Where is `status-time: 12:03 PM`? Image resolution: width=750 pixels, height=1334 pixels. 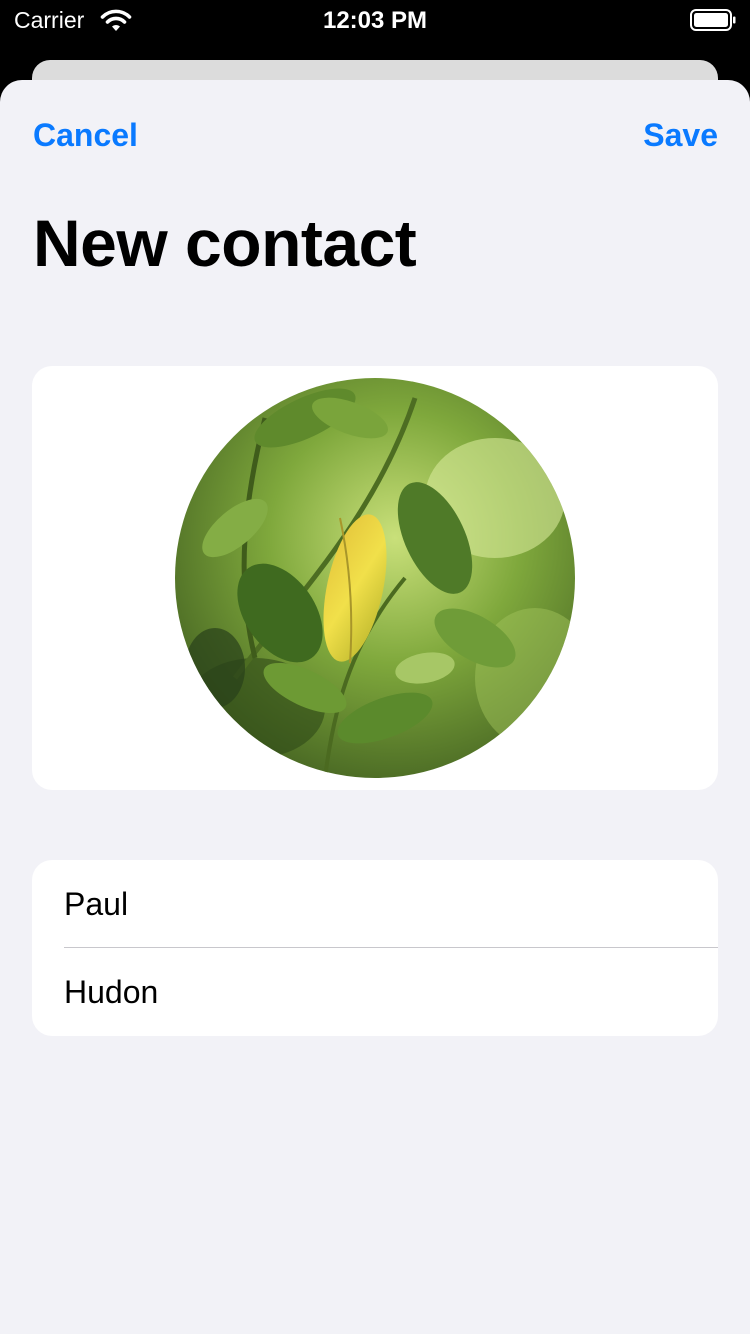 status-time: 12:03 PM is located at coordinates (375, 20).